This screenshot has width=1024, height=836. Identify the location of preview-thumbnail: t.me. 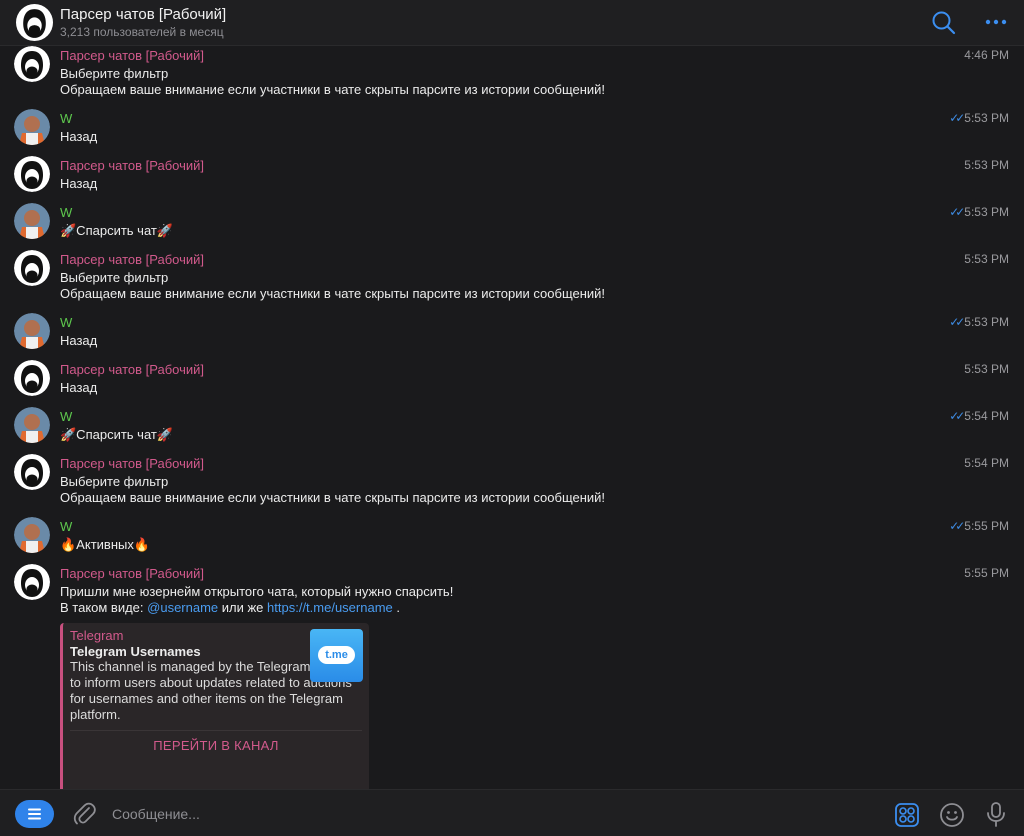
(336, 655).